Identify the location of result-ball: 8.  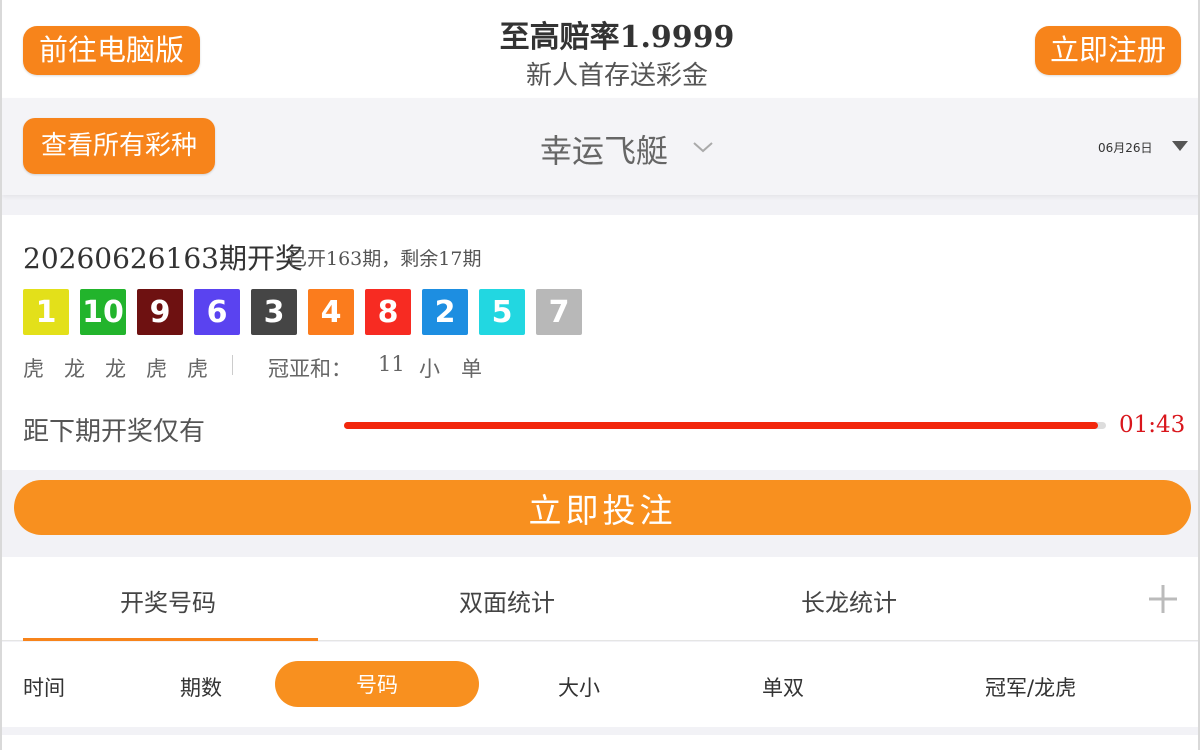
(388, 312).